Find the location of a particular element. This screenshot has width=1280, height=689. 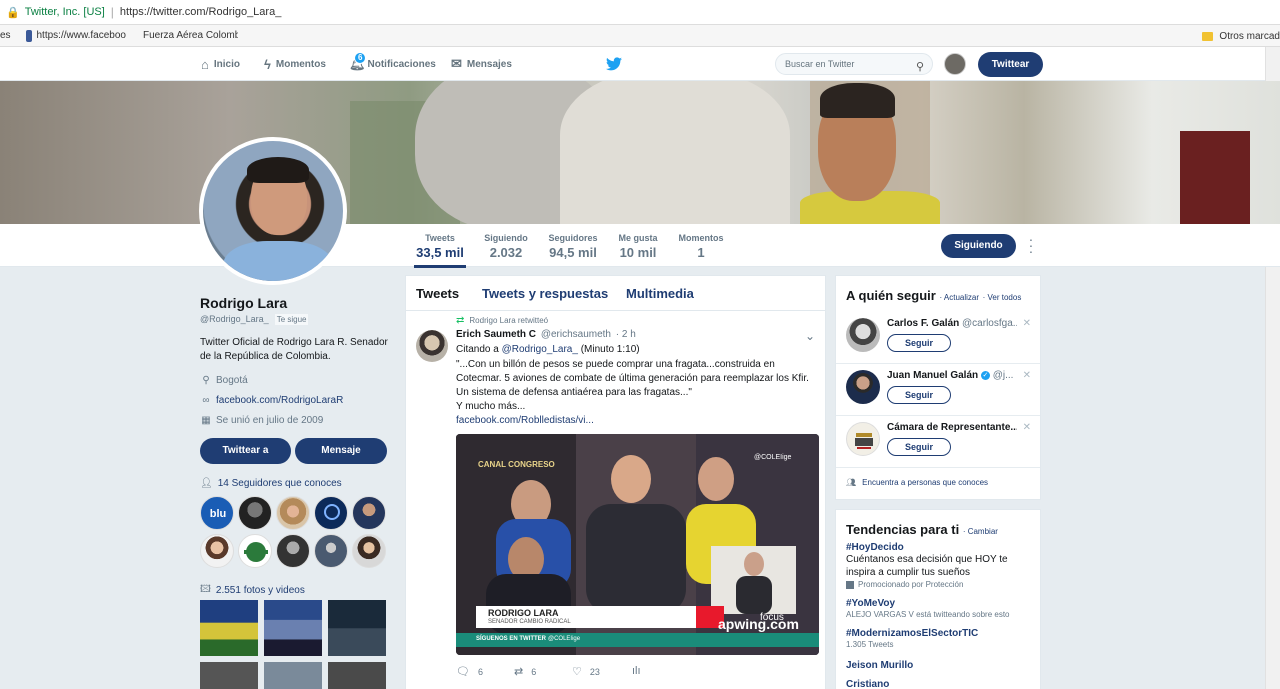

followers-you-know: 👤︎ 14 Seguidores que conoces is located at coordinates (271, 483).